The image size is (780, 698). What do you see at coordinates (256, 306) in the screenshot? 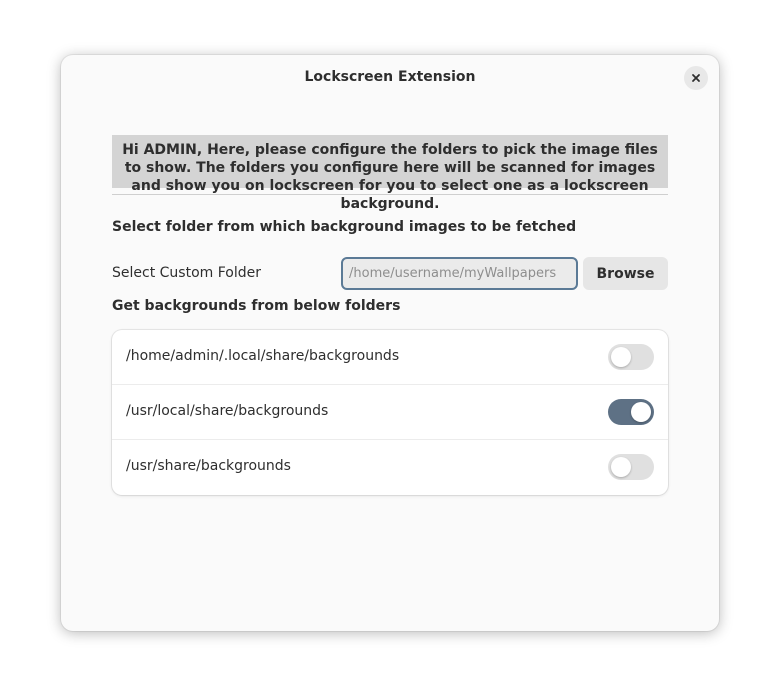
I see `backgrounds-folders-heading: Get backgrounds from below folders` at bounding box center [256, 306].